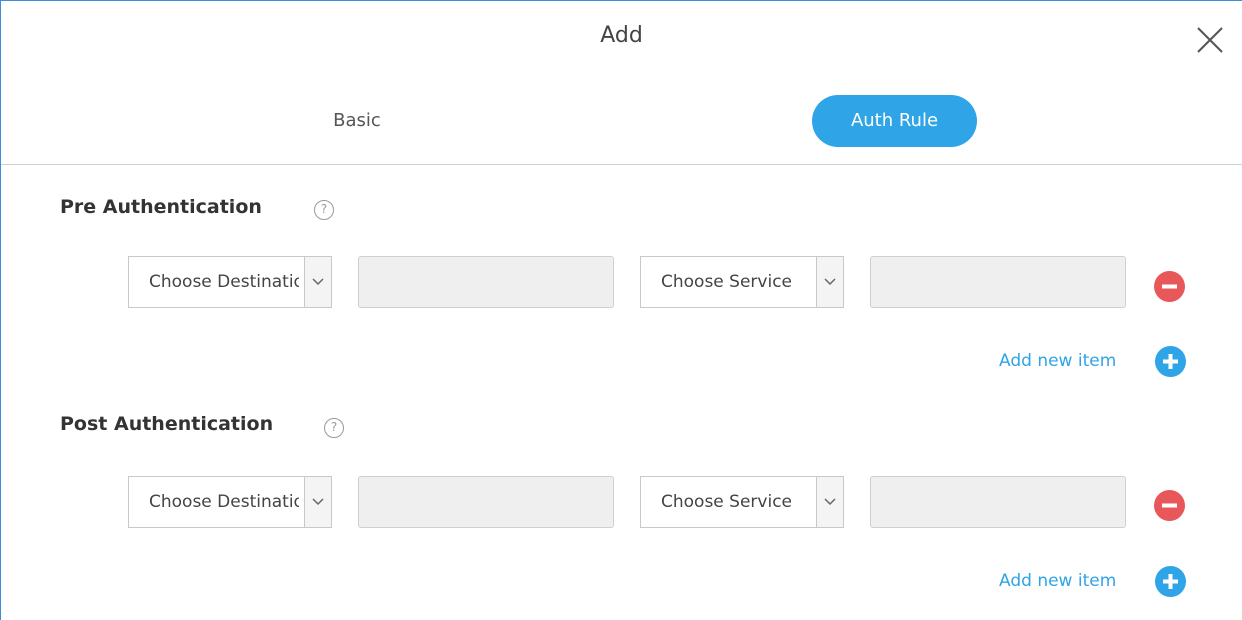 Image resolution: width=1242 pixels, height=620 pixels. Describe the element at coordinates (1210, 40) in the screenshot. I see `close-icon` at that location.